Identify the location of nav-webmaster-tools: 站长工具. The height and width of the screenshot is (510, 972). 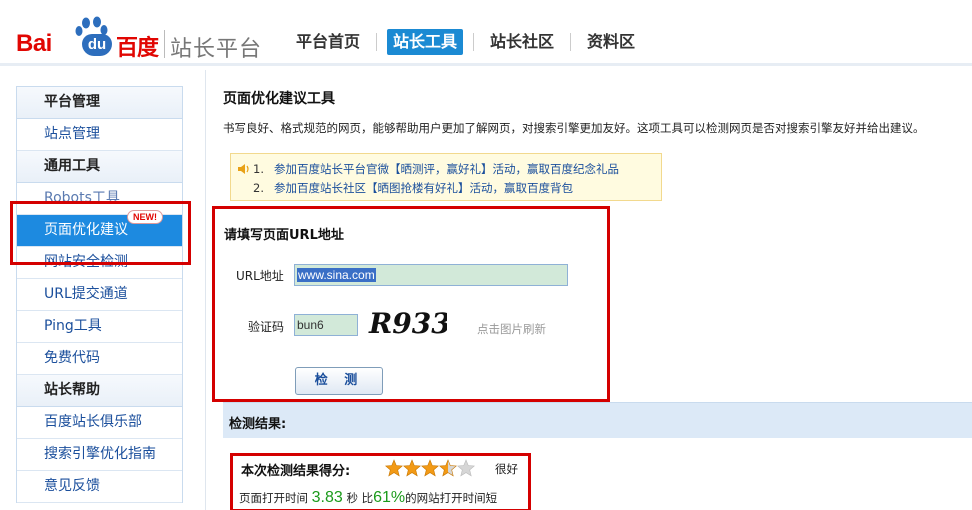
(425, 42).